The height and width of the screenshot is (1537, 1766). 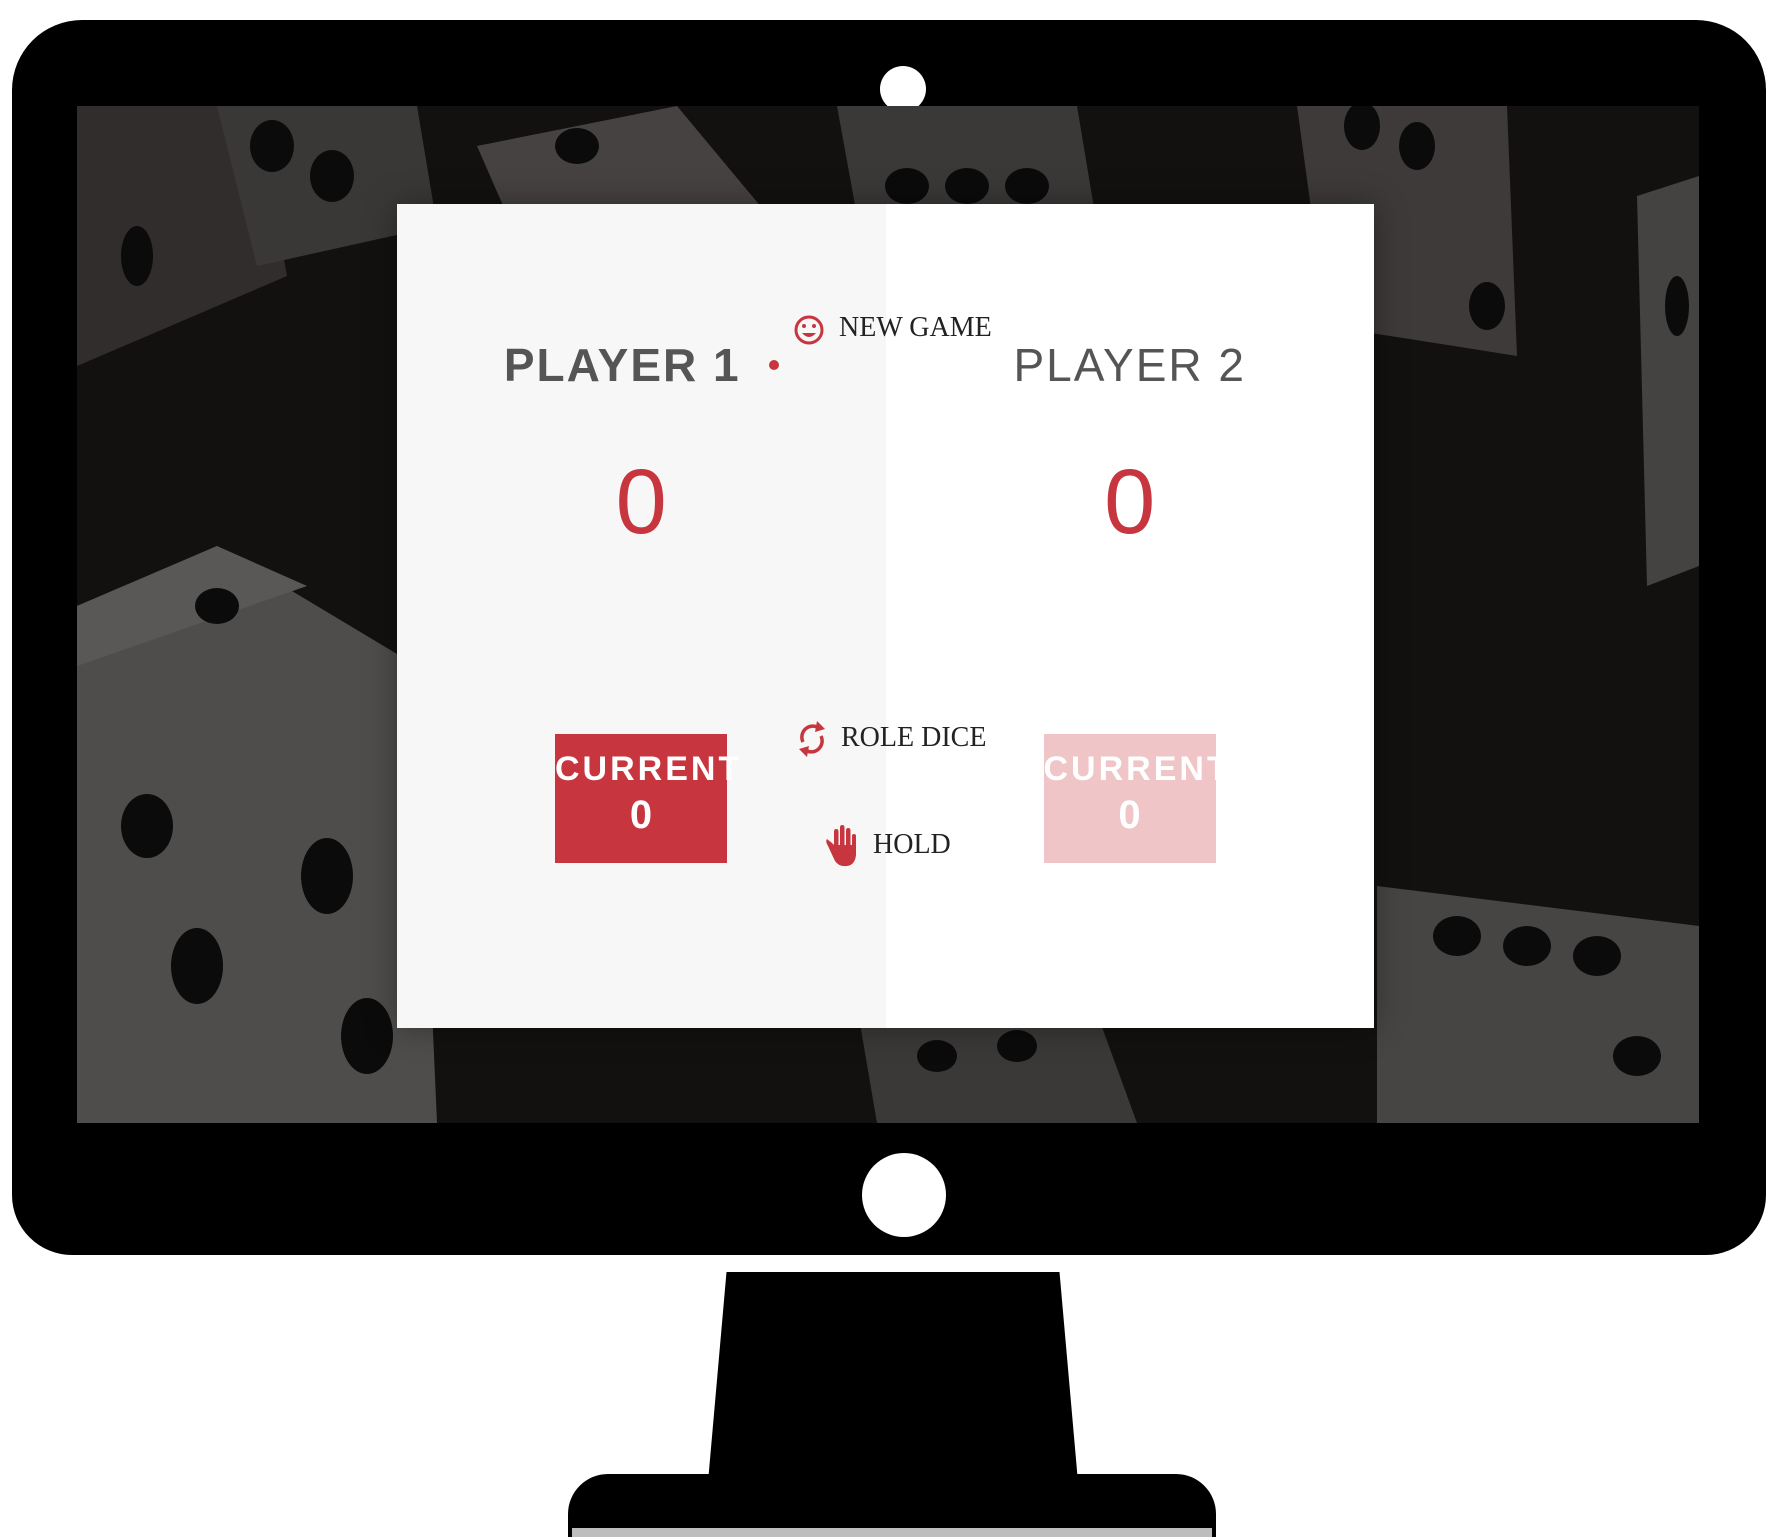 What do you see at coordinates (622, 365) in the screenshot?
I see `player-1-name-text: PLAYER 1` at bounding box center [622, 365].